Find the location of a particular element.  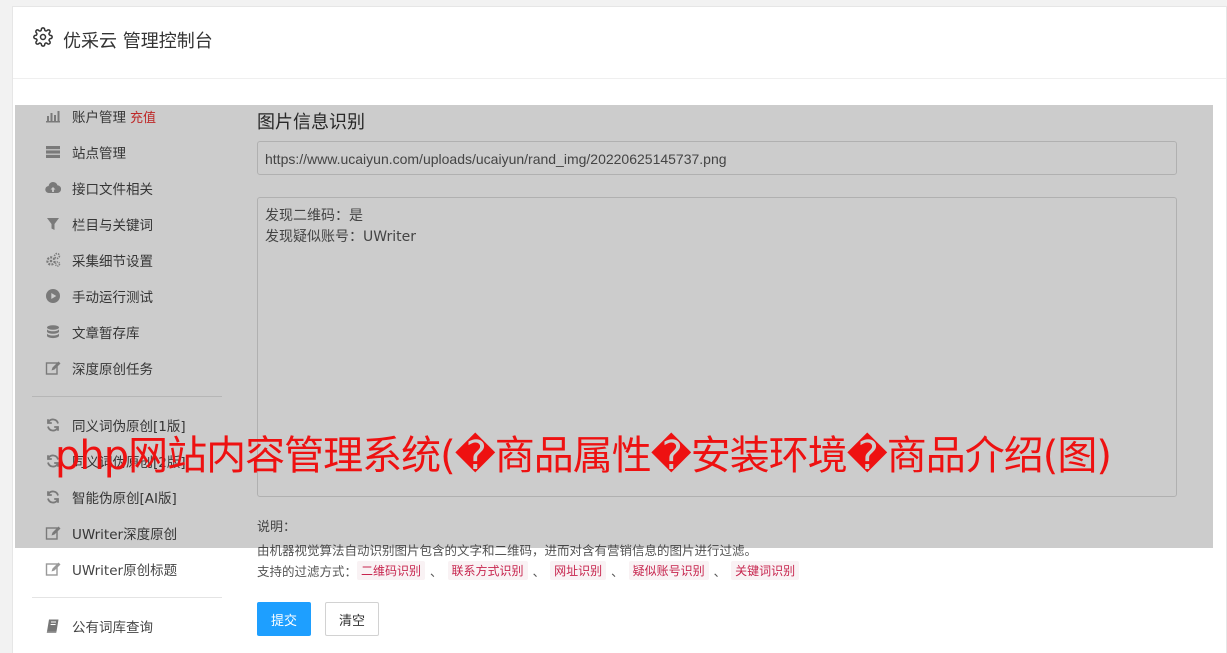

sidebar-item-uwriter-title: UWriter原创标题 is located at coordinates (127, 569).